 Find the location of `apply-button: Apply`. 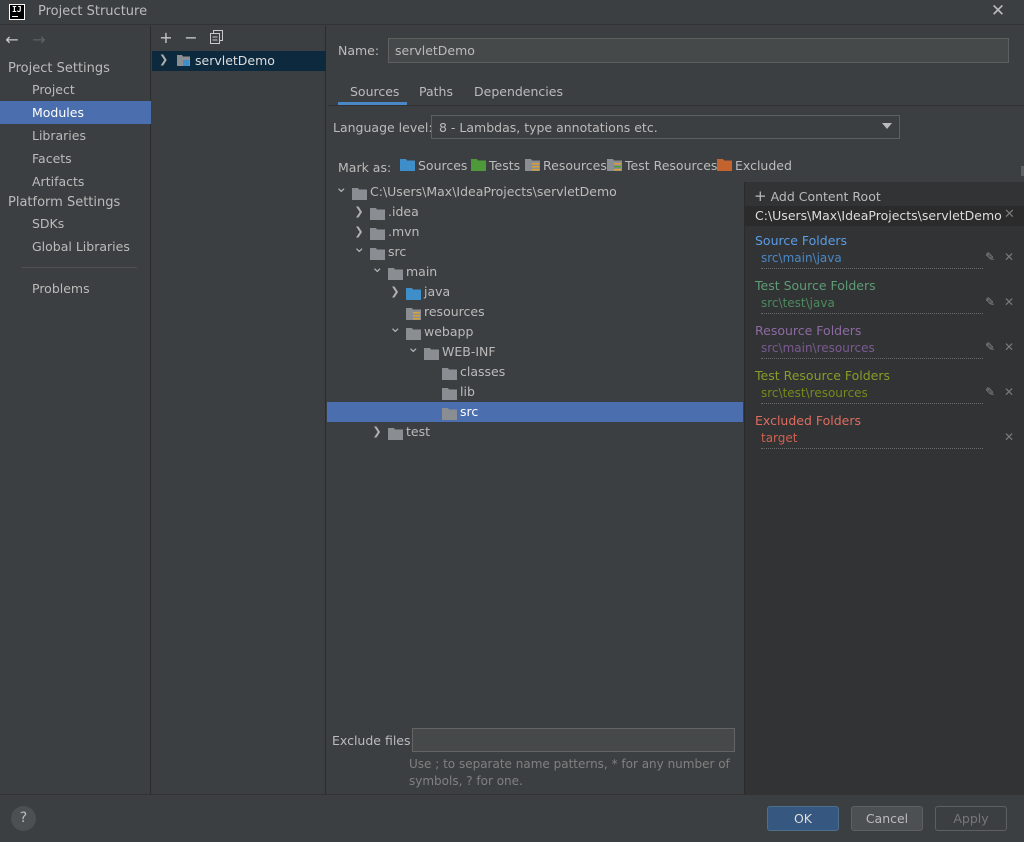

apply-button: Apply is located at coordinates (971, 818).